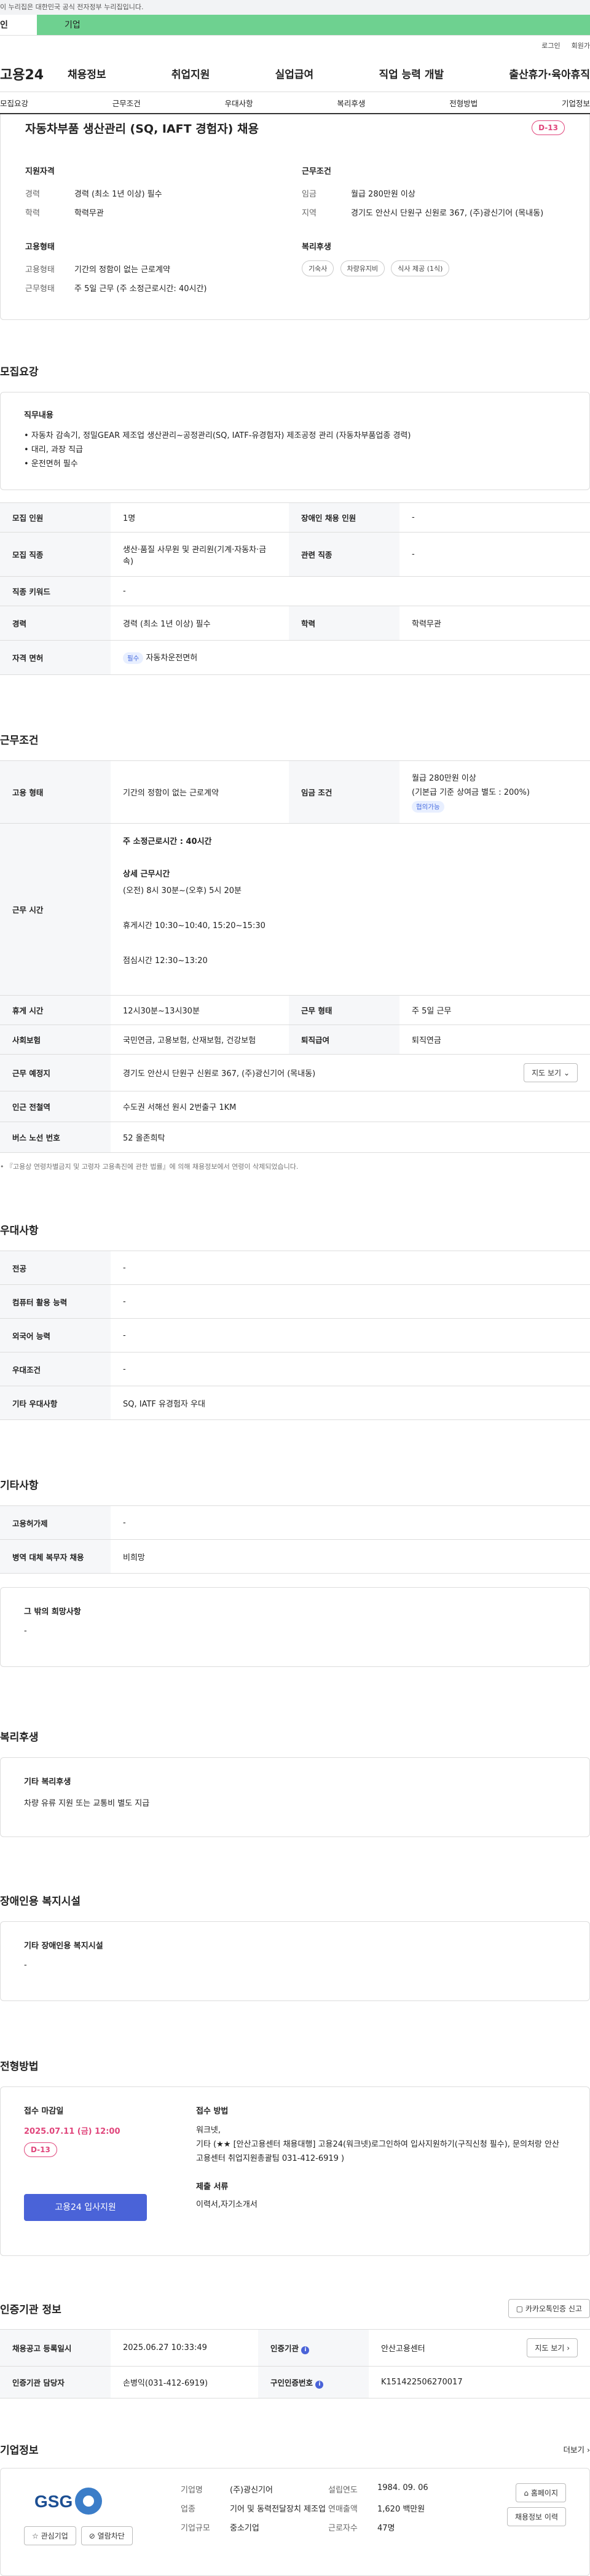  What do you see at coordinates (295, 1335) in the screenshot?
I see `table-row: 외국어 능력-` at bounding box center [295, 1335].